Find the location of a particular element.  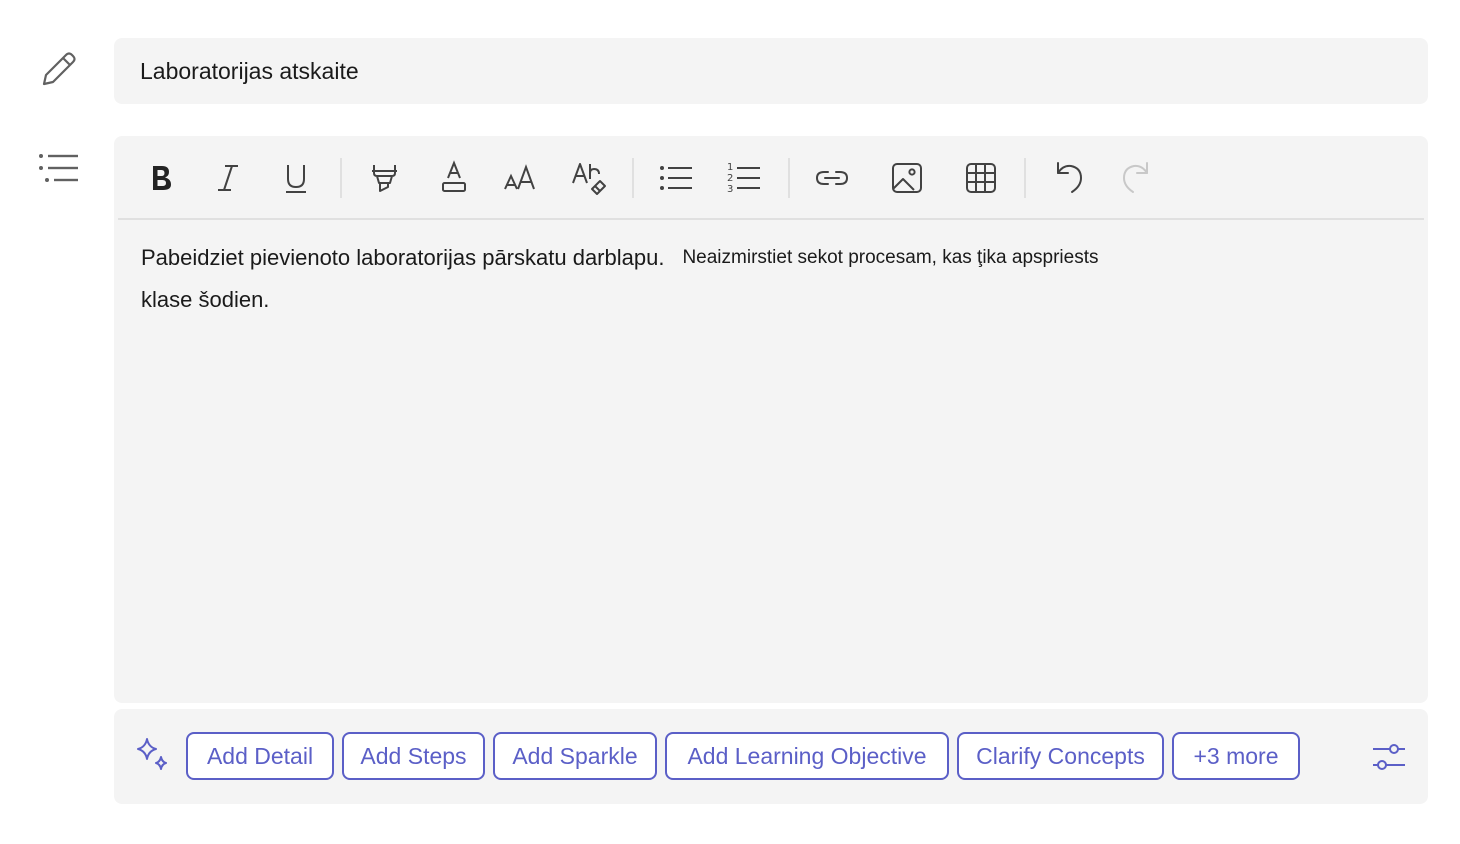

image-icon is located at coordinates (907, 178).